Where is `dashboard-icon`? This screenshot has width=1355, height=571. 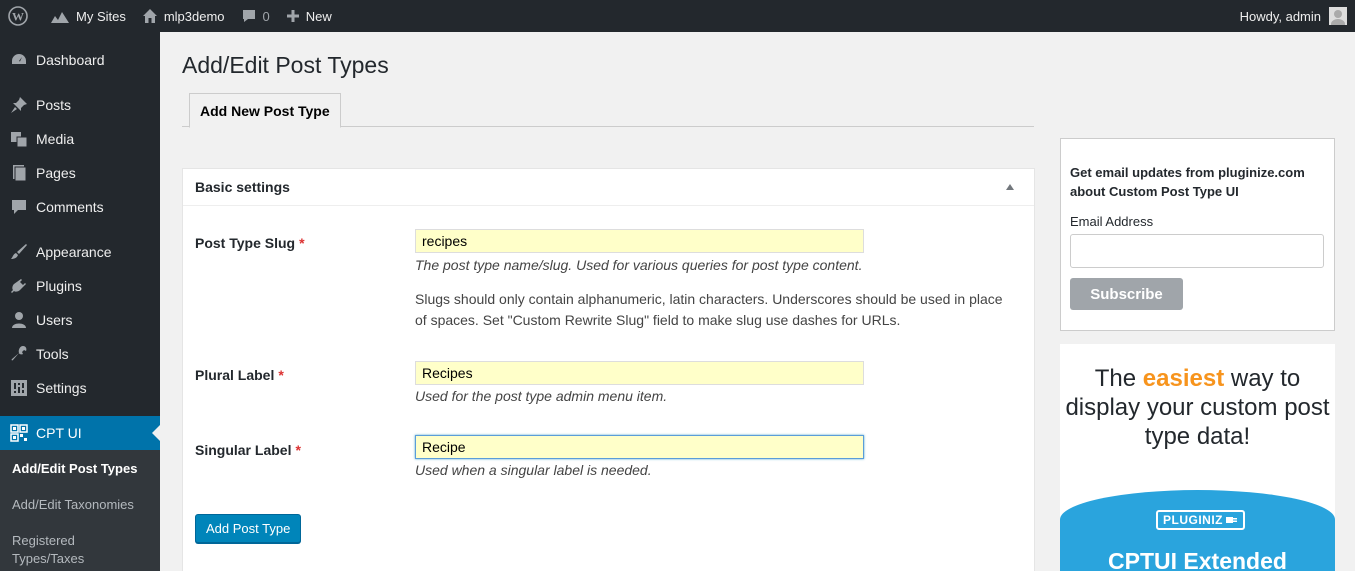 dashboard-icon is located at coordinates (19, 60).